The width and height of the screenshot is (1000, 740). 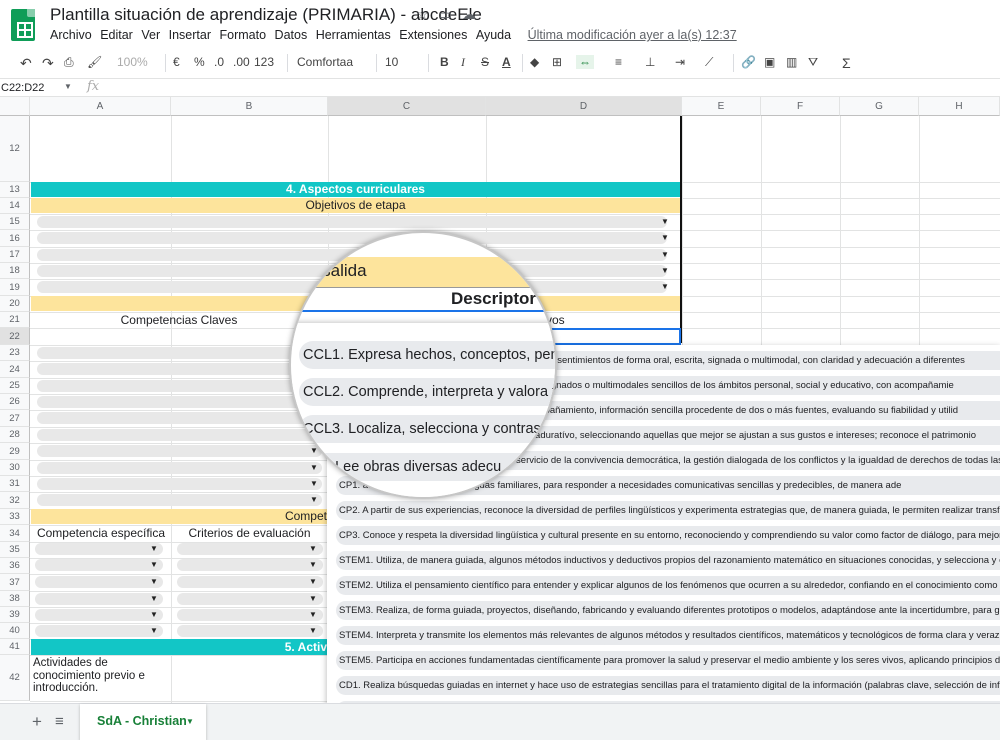 I want to click on menu-editar: Editar, so click(x=116, y=35).